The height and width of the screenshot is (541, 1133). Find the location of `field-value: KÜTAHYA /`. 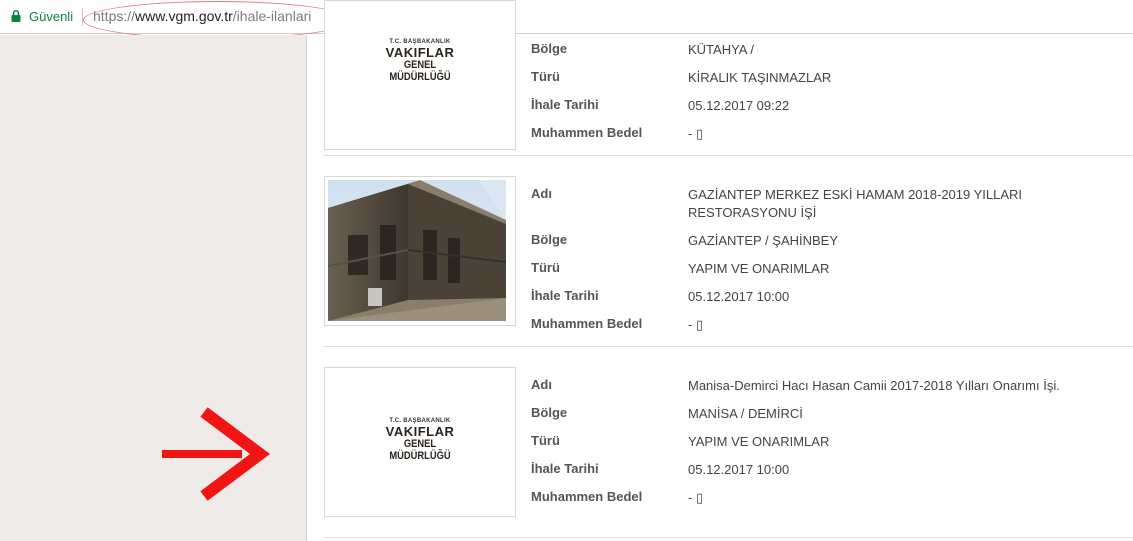

field-value: KÜTAHYA / is located at coordinates (721, 49).